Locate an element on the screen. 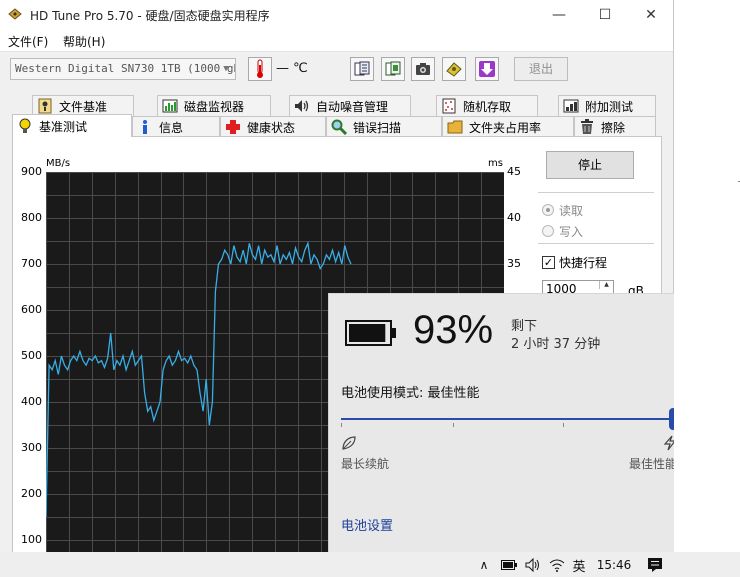 The height and width of the screenshot is (577, 740). tab-label: 擦除 is located at coordinates (613, 127).